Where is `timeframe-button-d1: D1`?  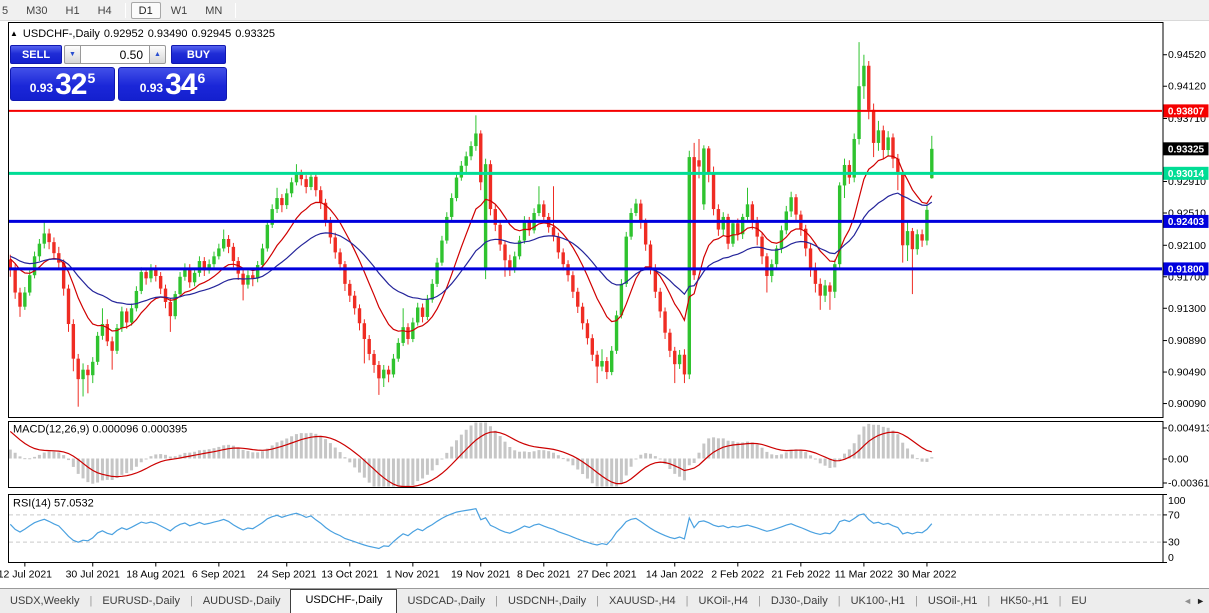
timeframe-button-d1: D1 is located at coordinates (145, 10).